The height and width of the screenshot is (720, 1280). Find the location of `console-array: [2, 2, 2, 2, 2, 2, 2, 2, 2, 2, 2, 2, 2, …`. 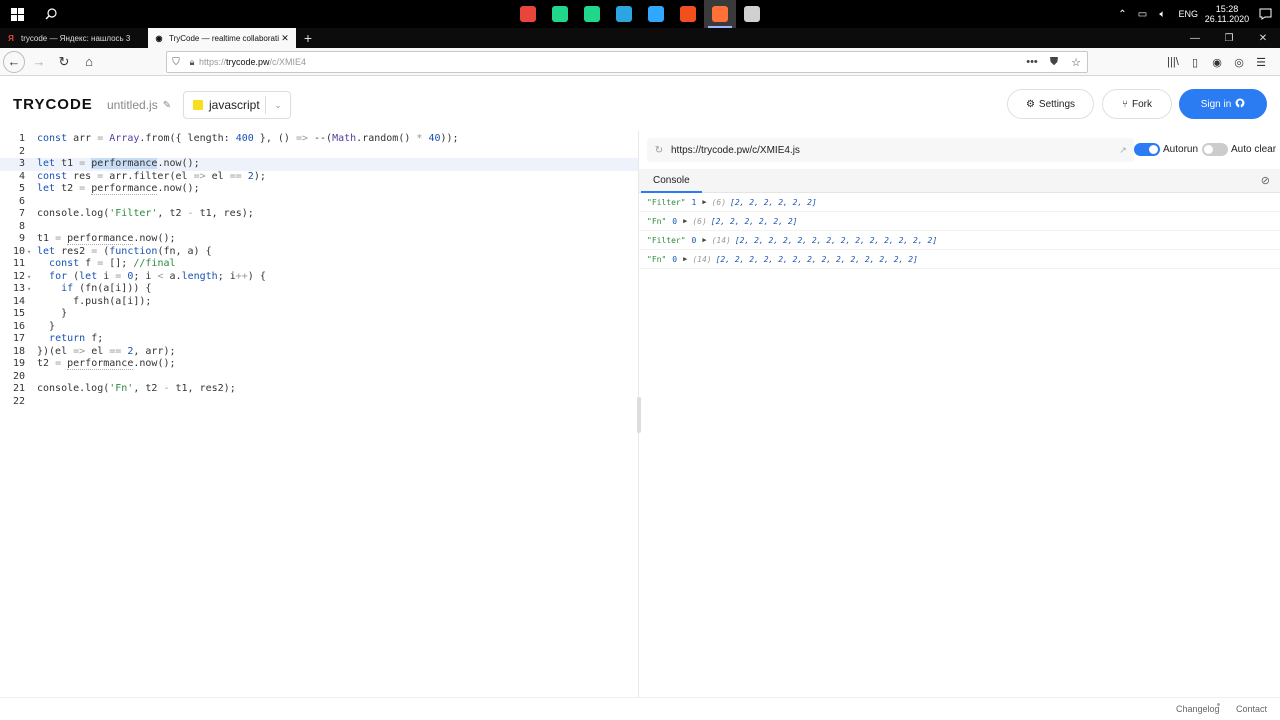

console-array: [2, 2, 2, 2, 2, 2, 2, 2, 2, 2, 2, 2, 2, … is located at coordinates (816, 259).